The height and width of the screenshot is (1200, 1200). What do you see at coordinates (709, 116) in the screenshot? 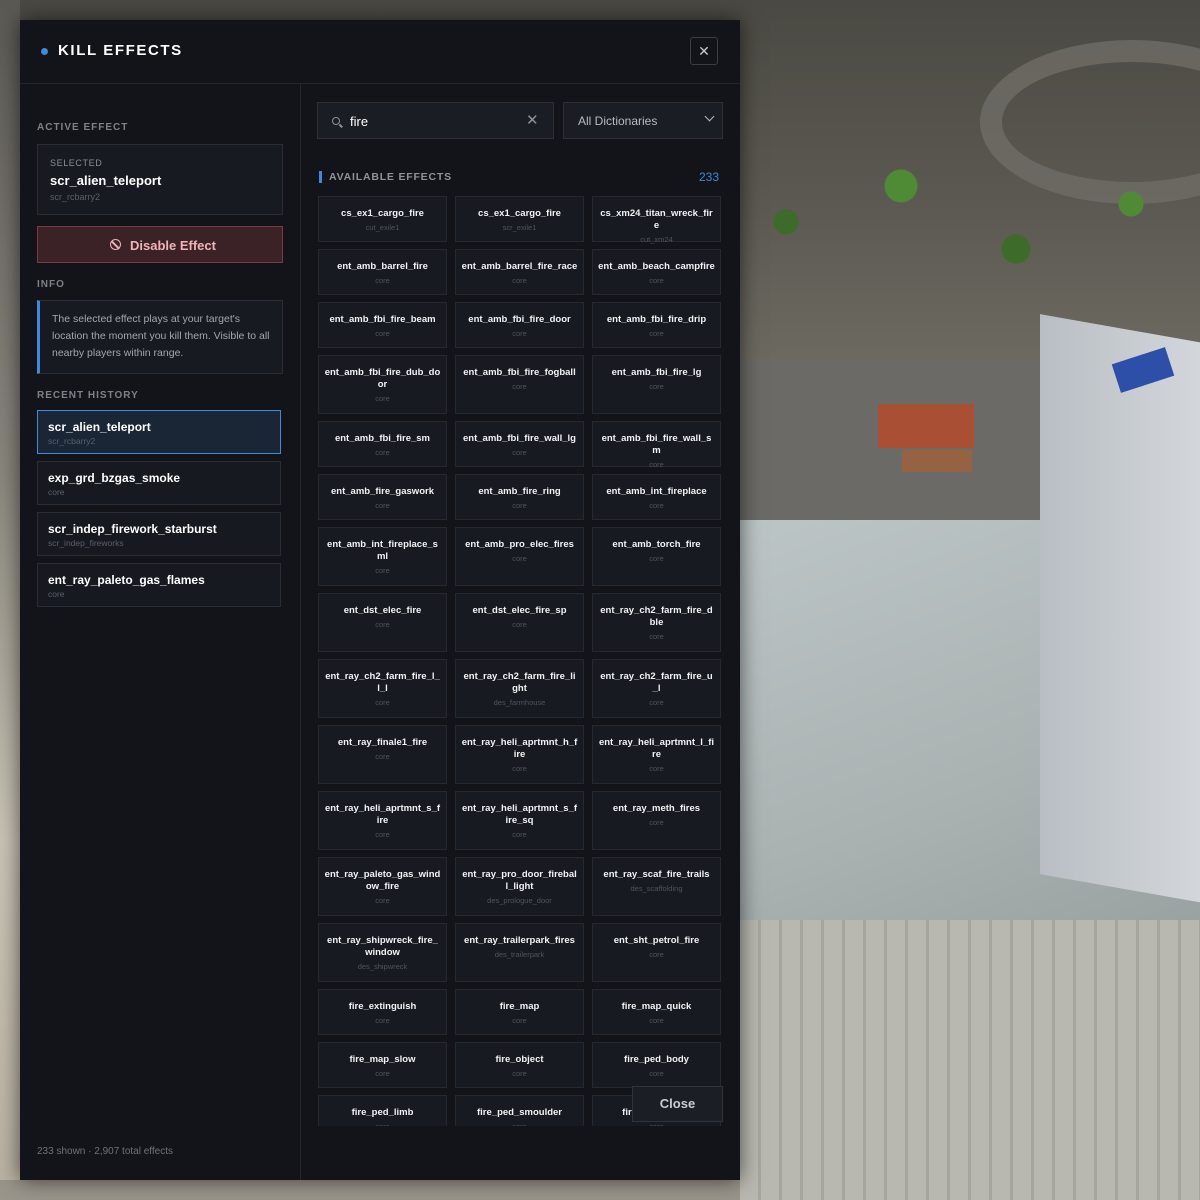
I see `chevron-down-icon` at bounding box center [709, 116].